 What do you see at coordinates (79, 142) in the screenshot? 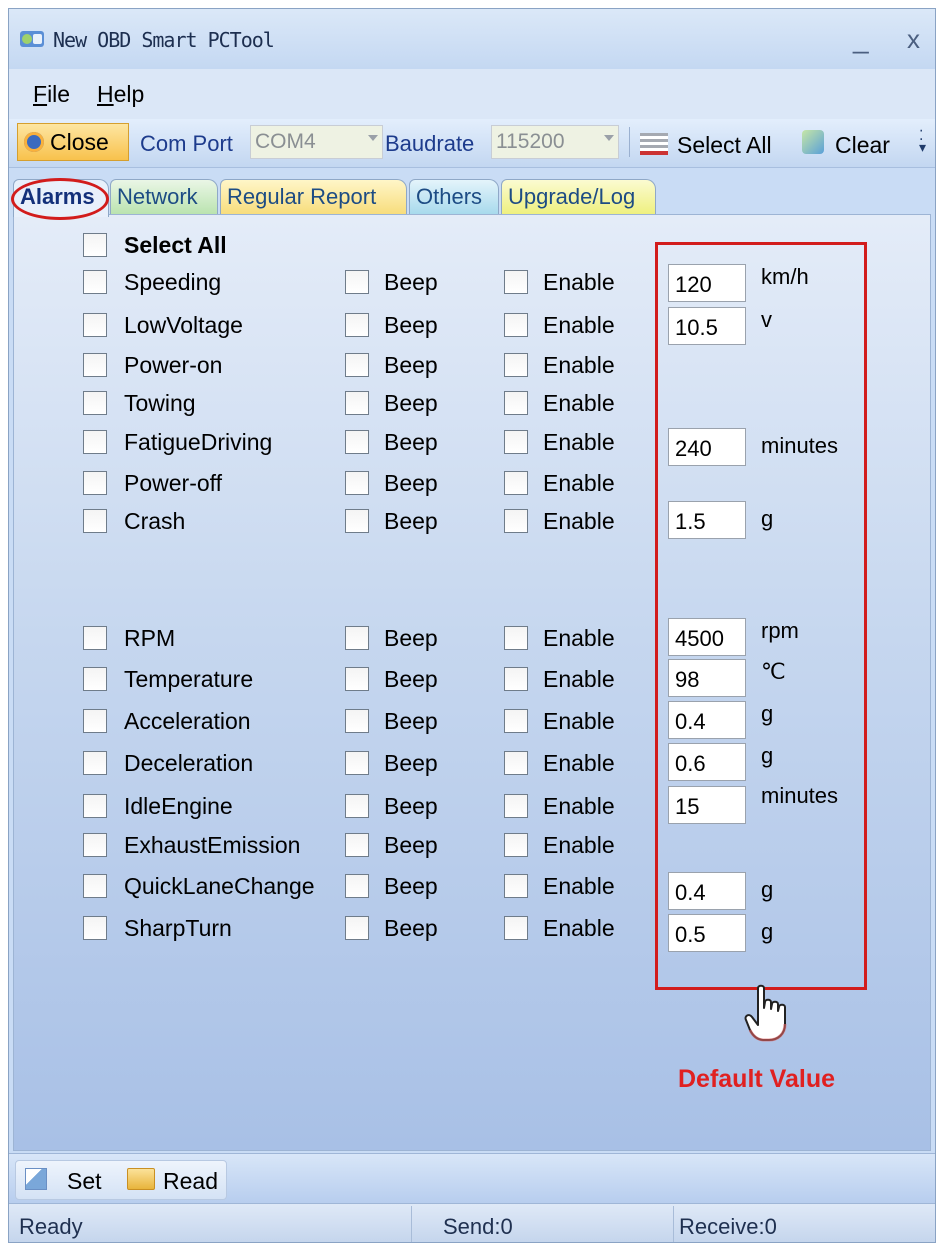
I see `close-port-label: Close` at bounding box center [79, 142].